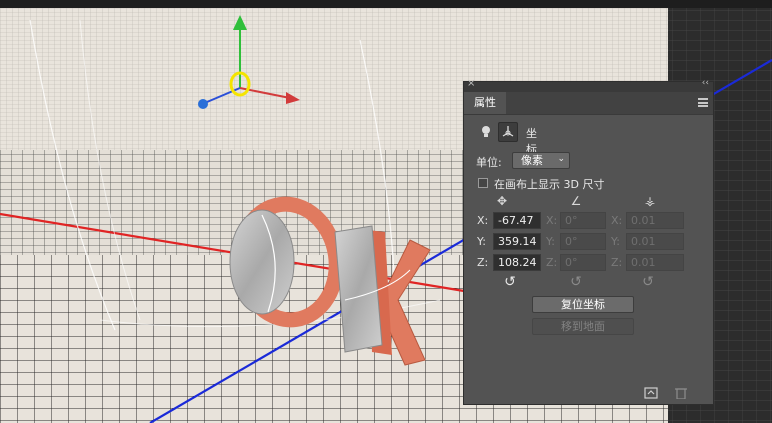 The width and height of the screenshot is (772, 423). Describe the element at coordinates (705, 83) in the screenshot. I see `panel-collapse-icon: ‹‹` at that location.